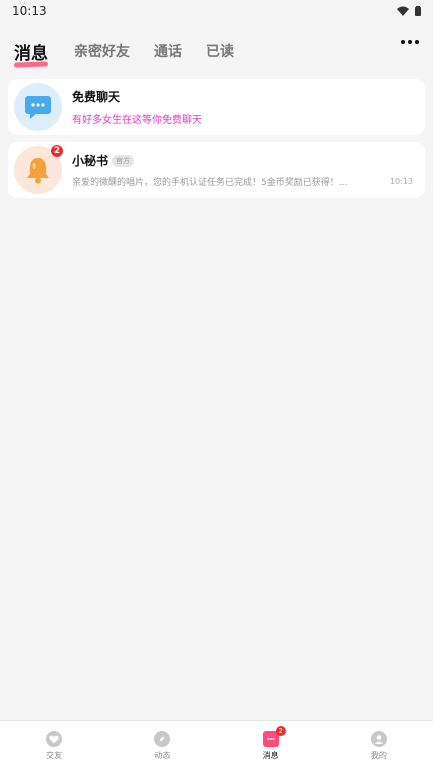 This screenshot has width=433, height=771. I want to click on bottom-nav: 交友 动态 2 消息 我的, so click(216, 745).